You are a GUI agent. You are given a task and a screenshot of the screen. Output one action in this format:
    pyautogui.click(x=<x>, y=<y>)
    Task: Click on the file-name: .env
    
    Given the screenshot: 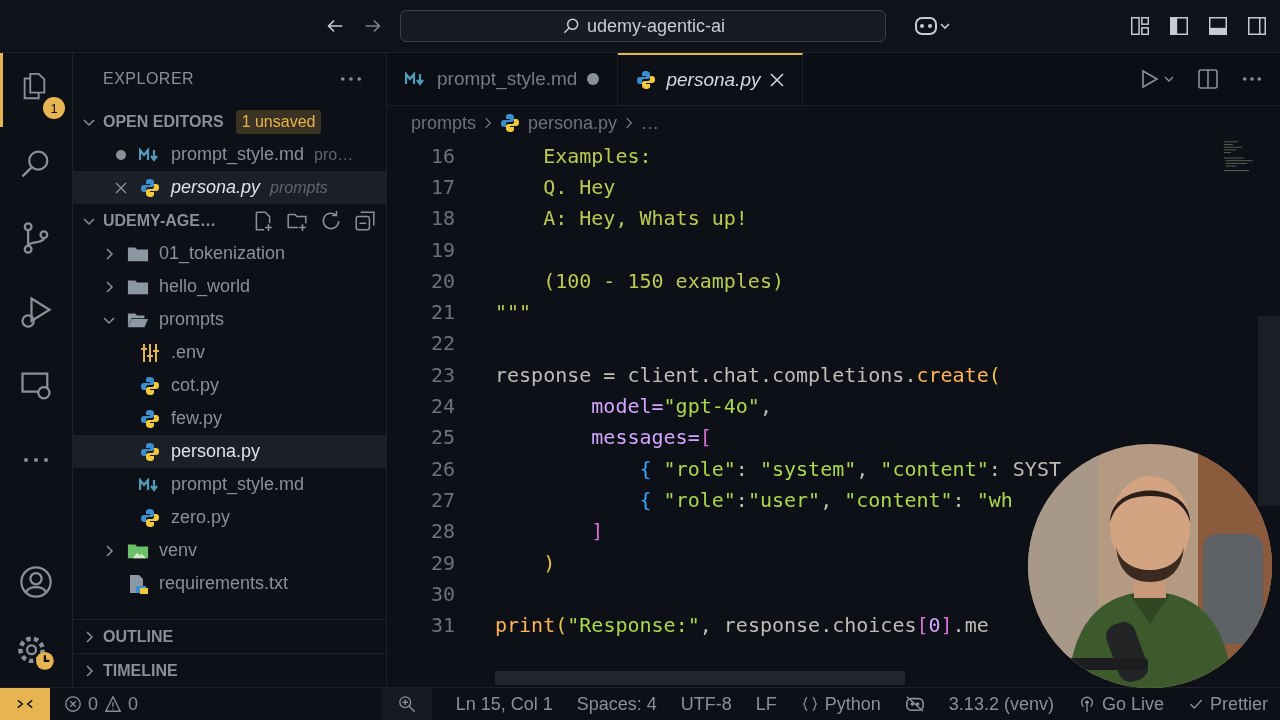 What is the action you would take?
    pyautogui.click(x=188, y=352)
    